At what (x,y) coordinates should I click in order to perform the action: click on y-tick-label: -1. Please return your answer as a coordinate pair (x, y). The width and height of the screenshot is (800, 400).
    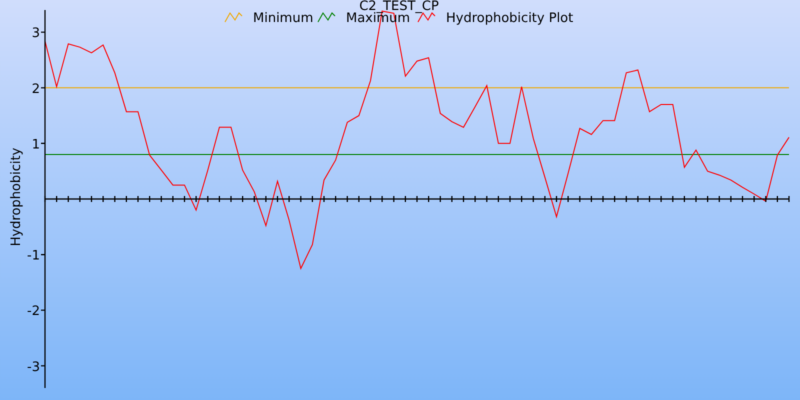
    Looking at the image, I should click on (33, 256).